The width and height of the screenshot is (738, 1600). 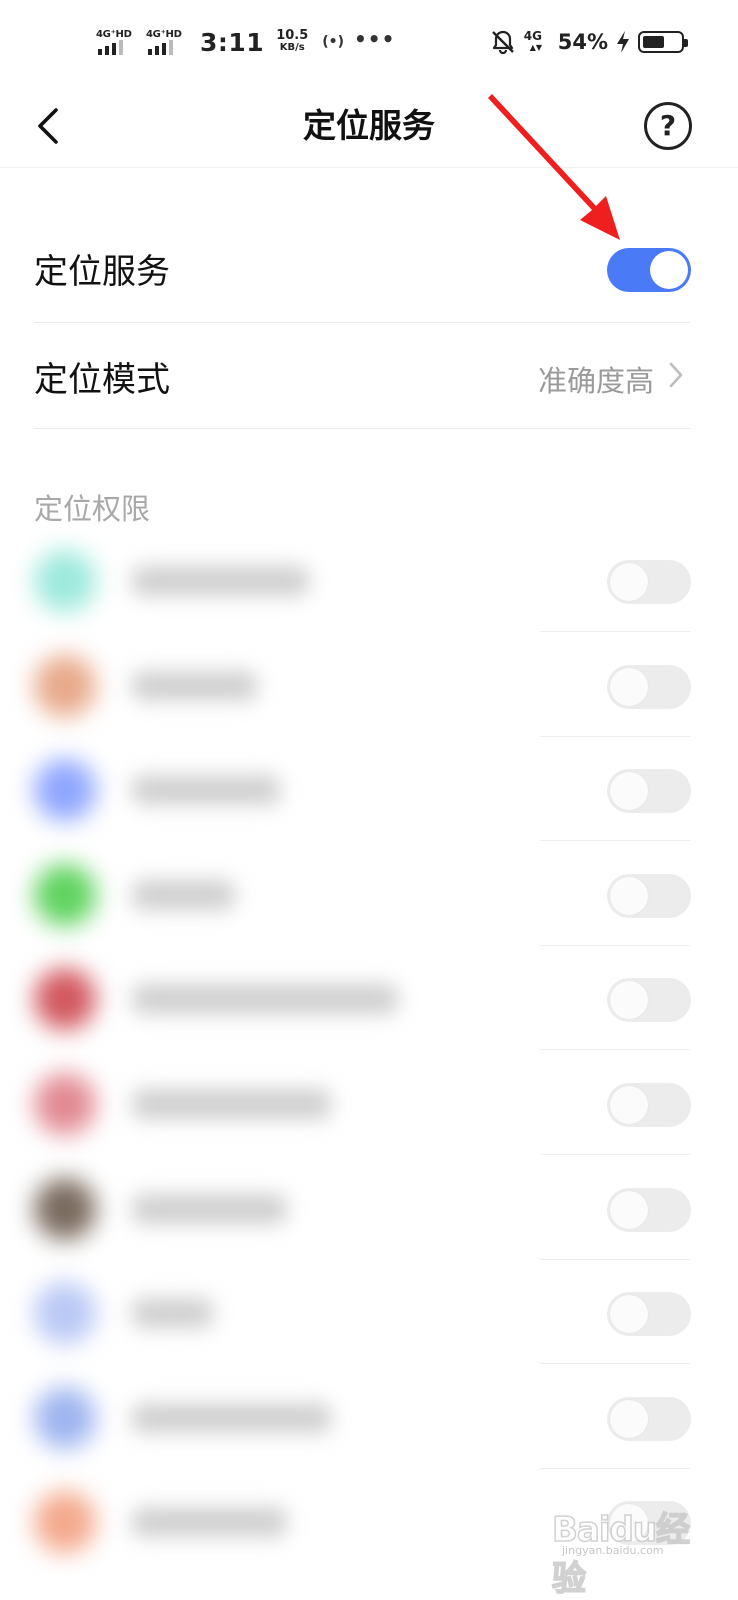 I want to click on network-speed-unit: KB/s, so click(x=292, y=47).